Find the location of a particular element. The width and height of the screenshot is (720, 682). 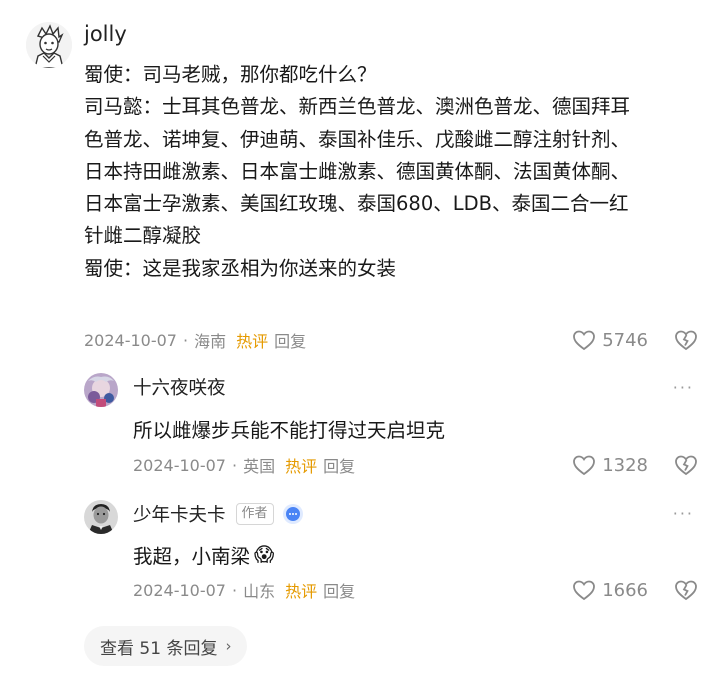

comment-line: 蜀使：司马老贼，那你都吃什么？ is located at coordinates (230, 74).